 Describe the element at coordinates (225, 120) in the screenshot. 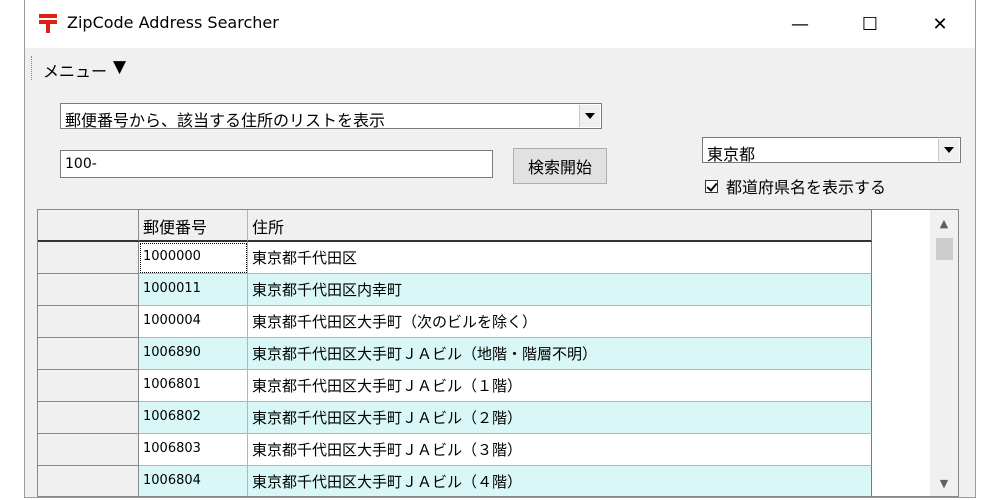

I see `search-mode-value: 郵便番号から、該当する住所のリストを表示` at that location.